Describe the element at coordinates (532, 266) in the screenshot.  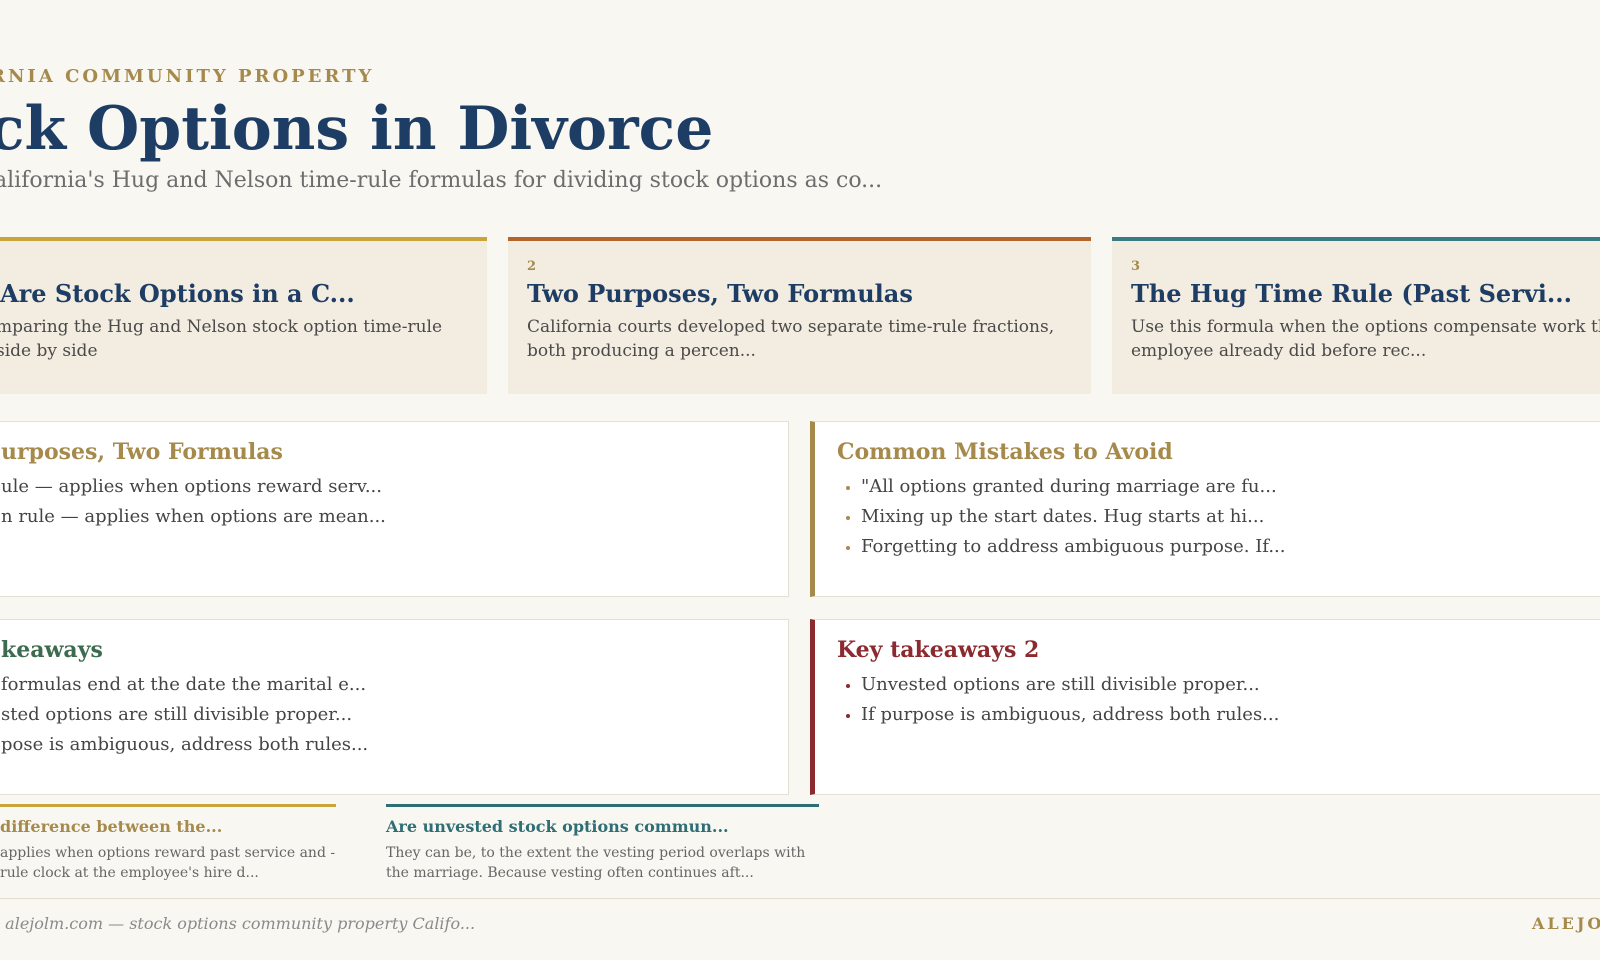
I see `card-number: 2` at that location.